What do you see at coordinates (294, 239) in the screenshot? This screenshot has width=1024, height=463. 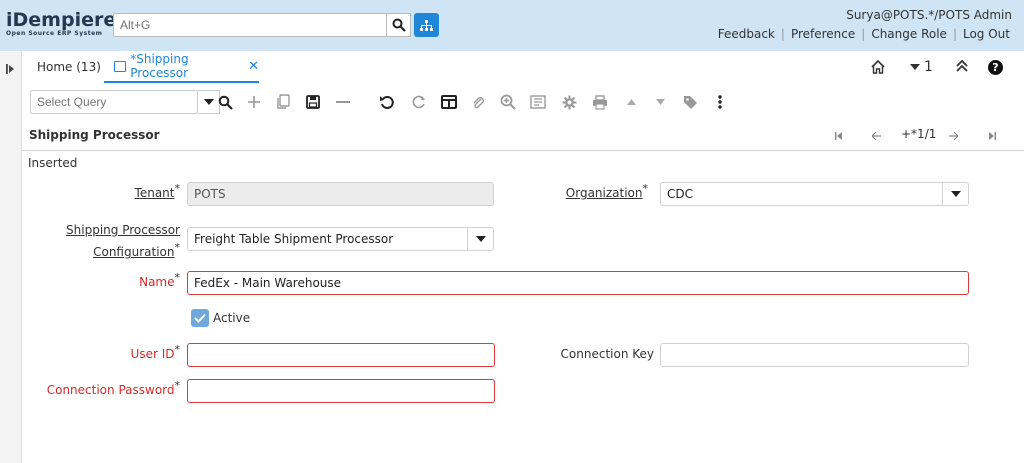 I see `config-value: Freight Table Shipment Processor` at bounding box center [294, 239].